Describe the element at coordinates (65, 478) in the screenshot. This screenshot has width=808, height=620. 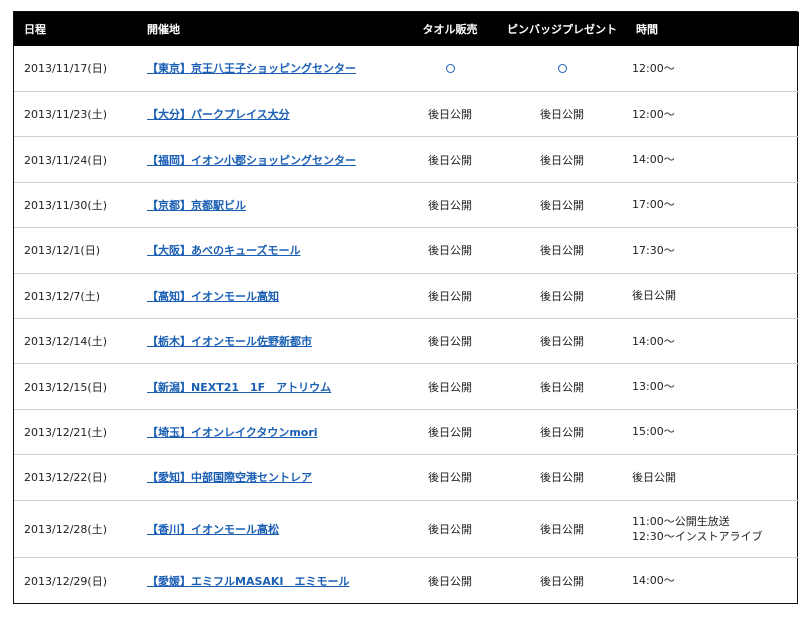
I see `event-date: 2013/12/22(日)` at that location.